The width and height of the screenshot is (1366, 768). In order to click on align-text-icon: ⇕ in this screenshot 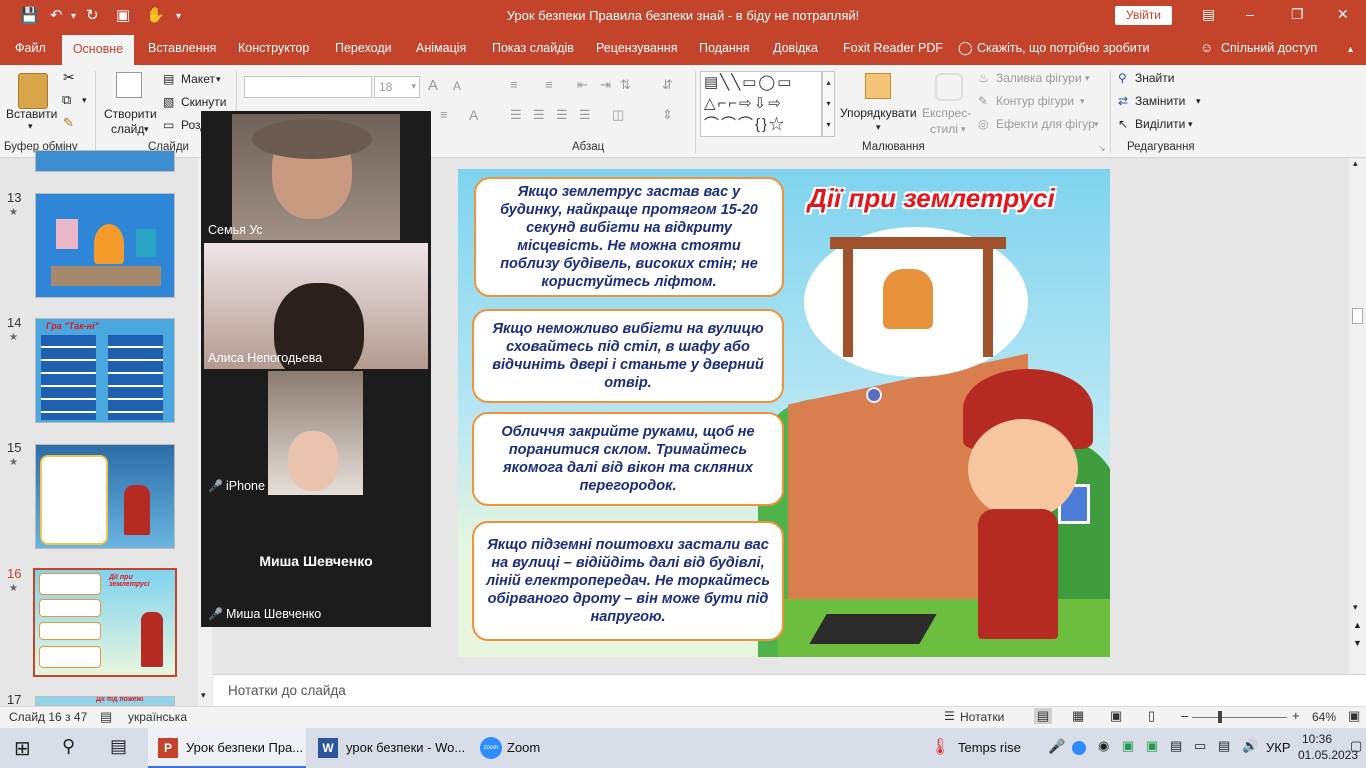, I will do `click(667, 115)`.